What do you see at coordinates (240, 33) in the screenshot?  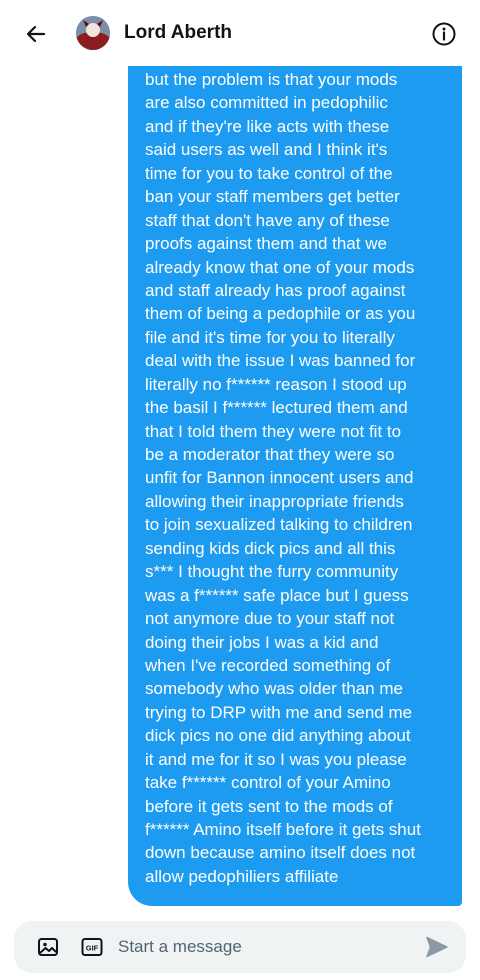 I see `conversation-header: Lord Aberth` at bounding box center [240, 33].